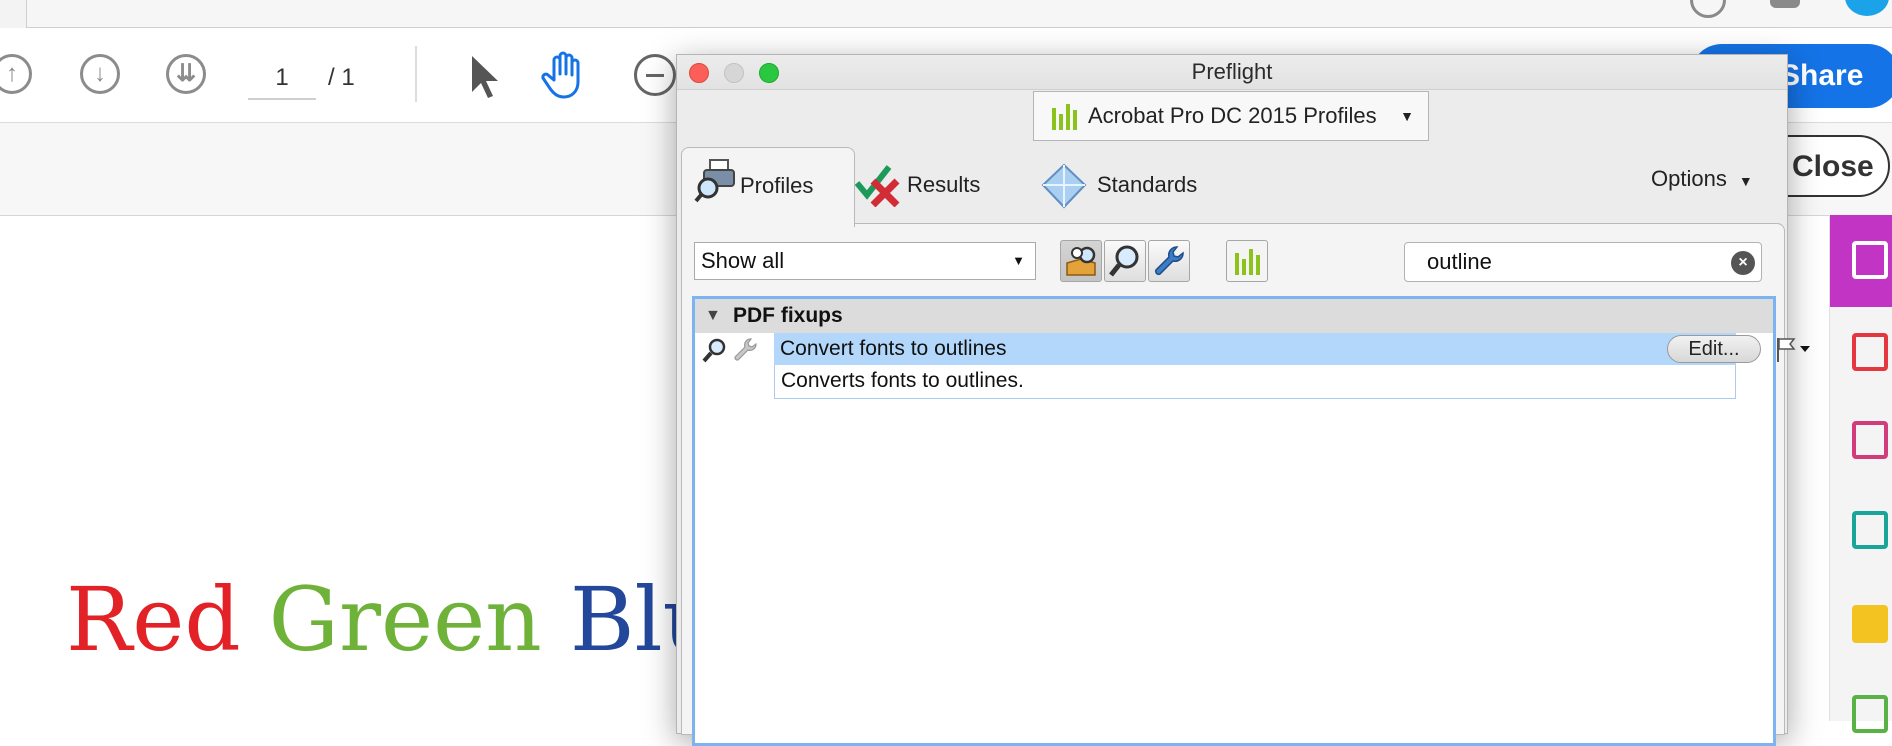  What do you see at coordinates (893, 348) in the screenshot?
I see `fixup-label: Convert fonts to outlines` at bounding box center [893, 348].